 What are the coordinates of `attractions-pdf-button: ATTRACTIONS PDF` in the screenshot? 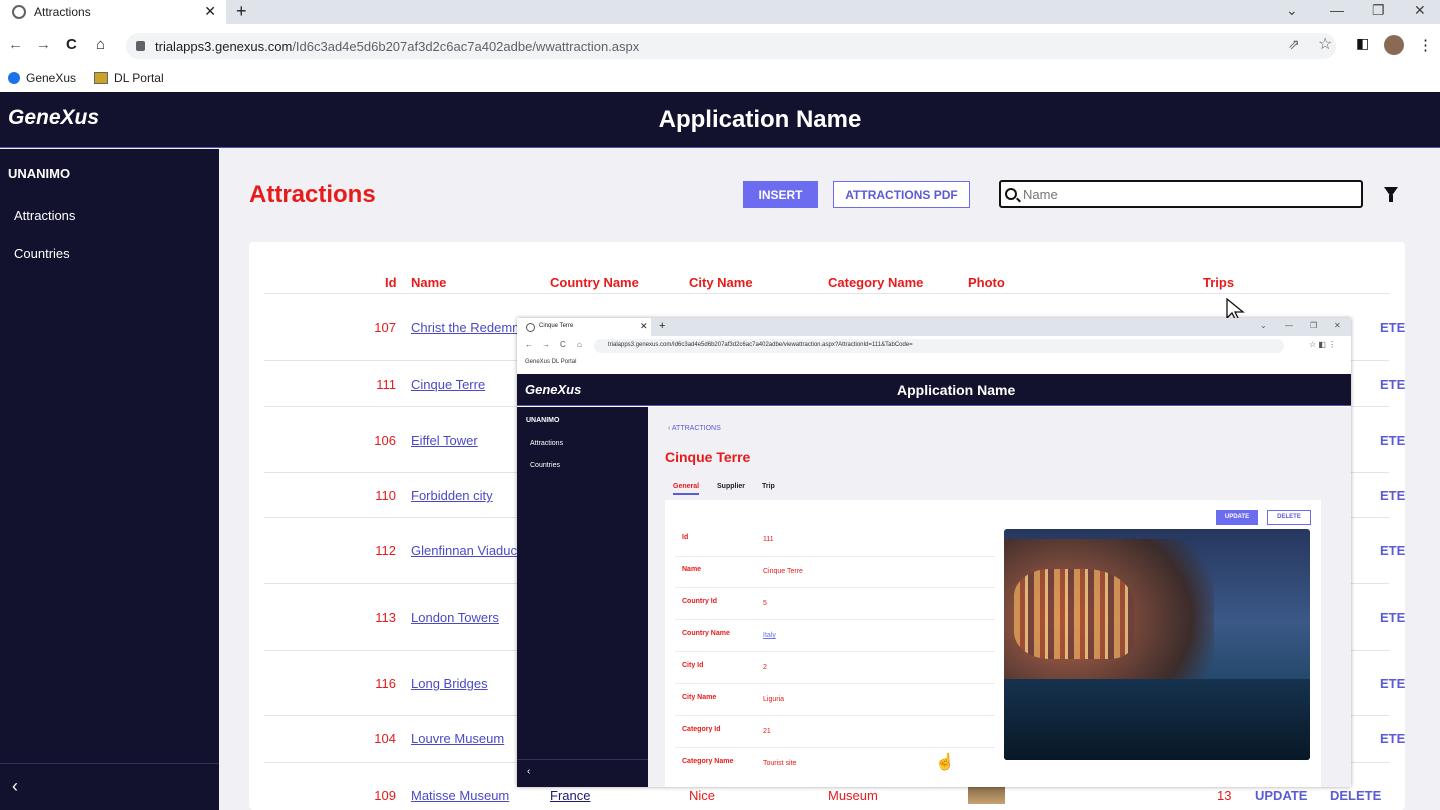 It's located at (901, 194).